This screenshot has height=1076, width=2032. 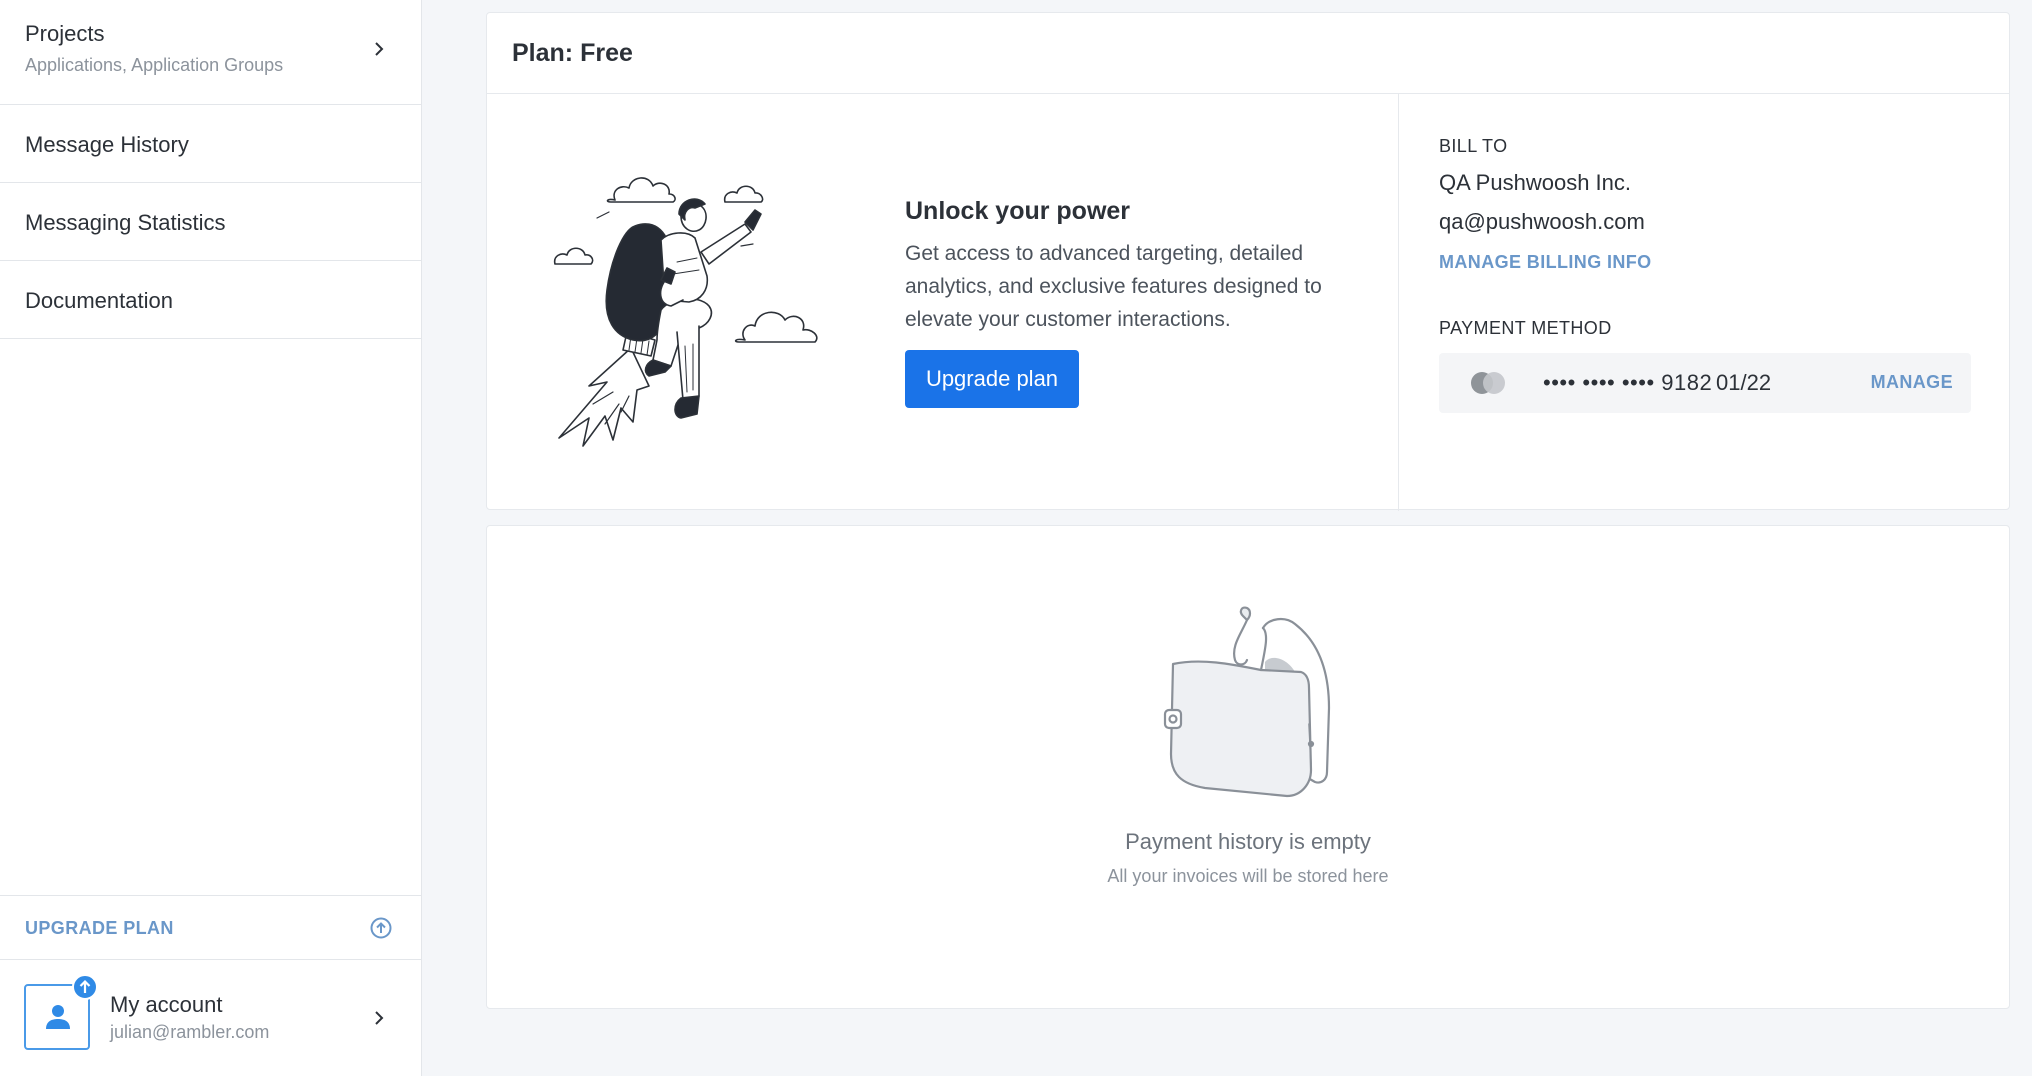 I want to click on jetpack-illustration, so click(x=685, y=312).